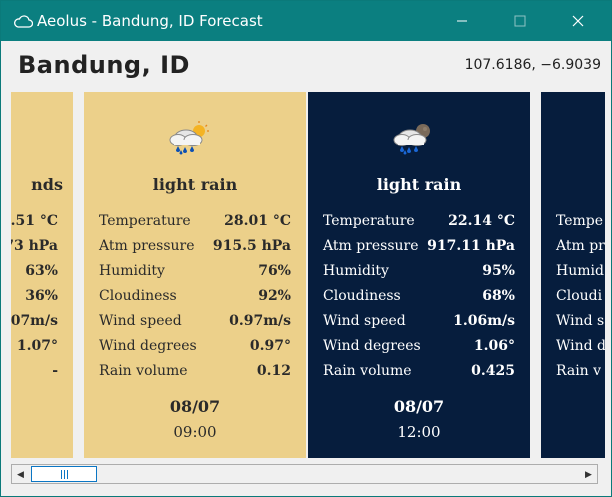 The height and width of the screenshot is (497, 612). I want to click on stat-humidity: 63%, so click(34, 273).